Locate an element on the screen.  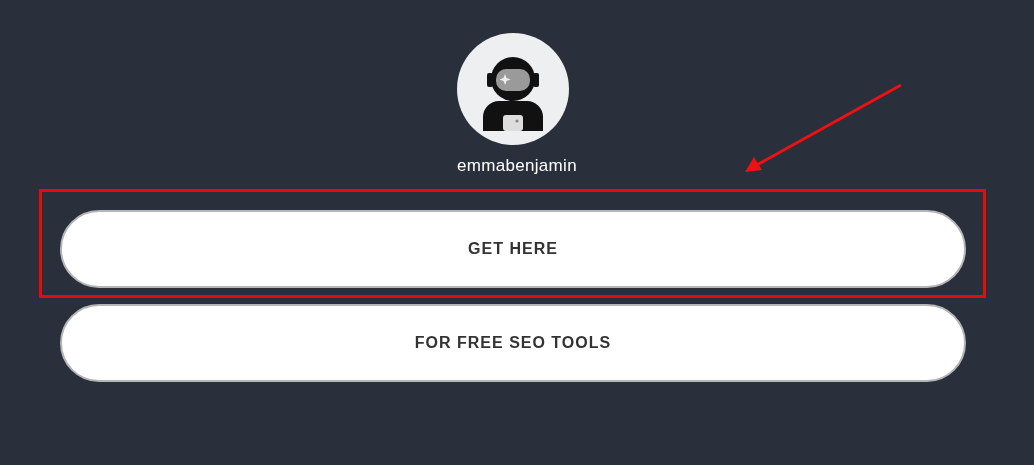
astronaut-icon is located at coordinates (513, 93).